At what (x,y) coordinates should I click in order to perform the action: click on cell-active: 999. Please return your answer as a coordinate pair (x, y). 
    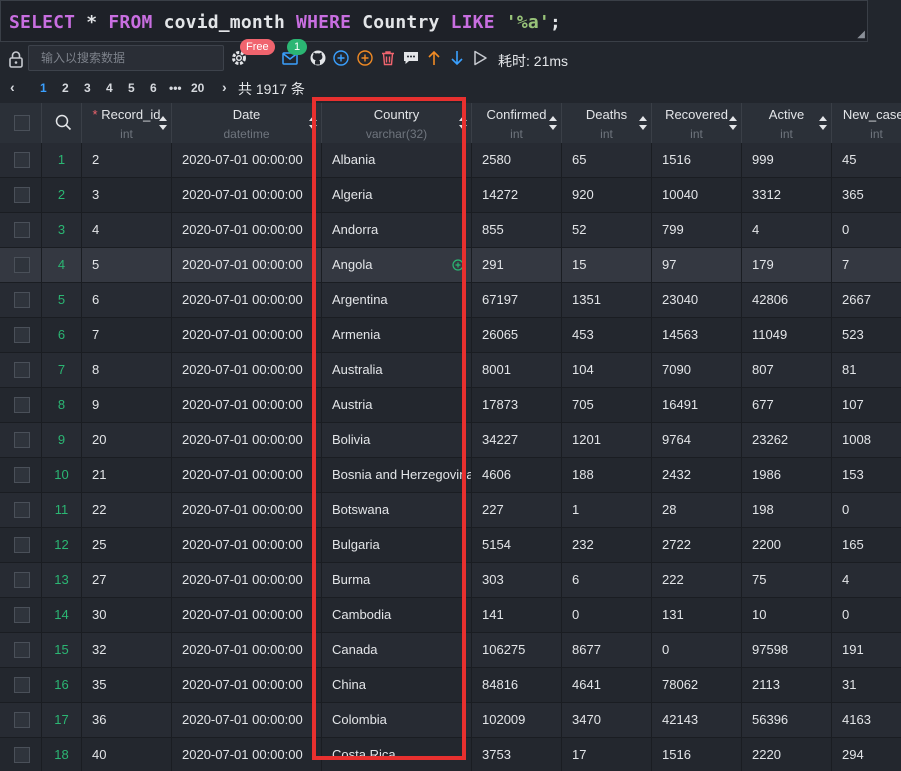
    Looking at the image, I should click on (787, 160).